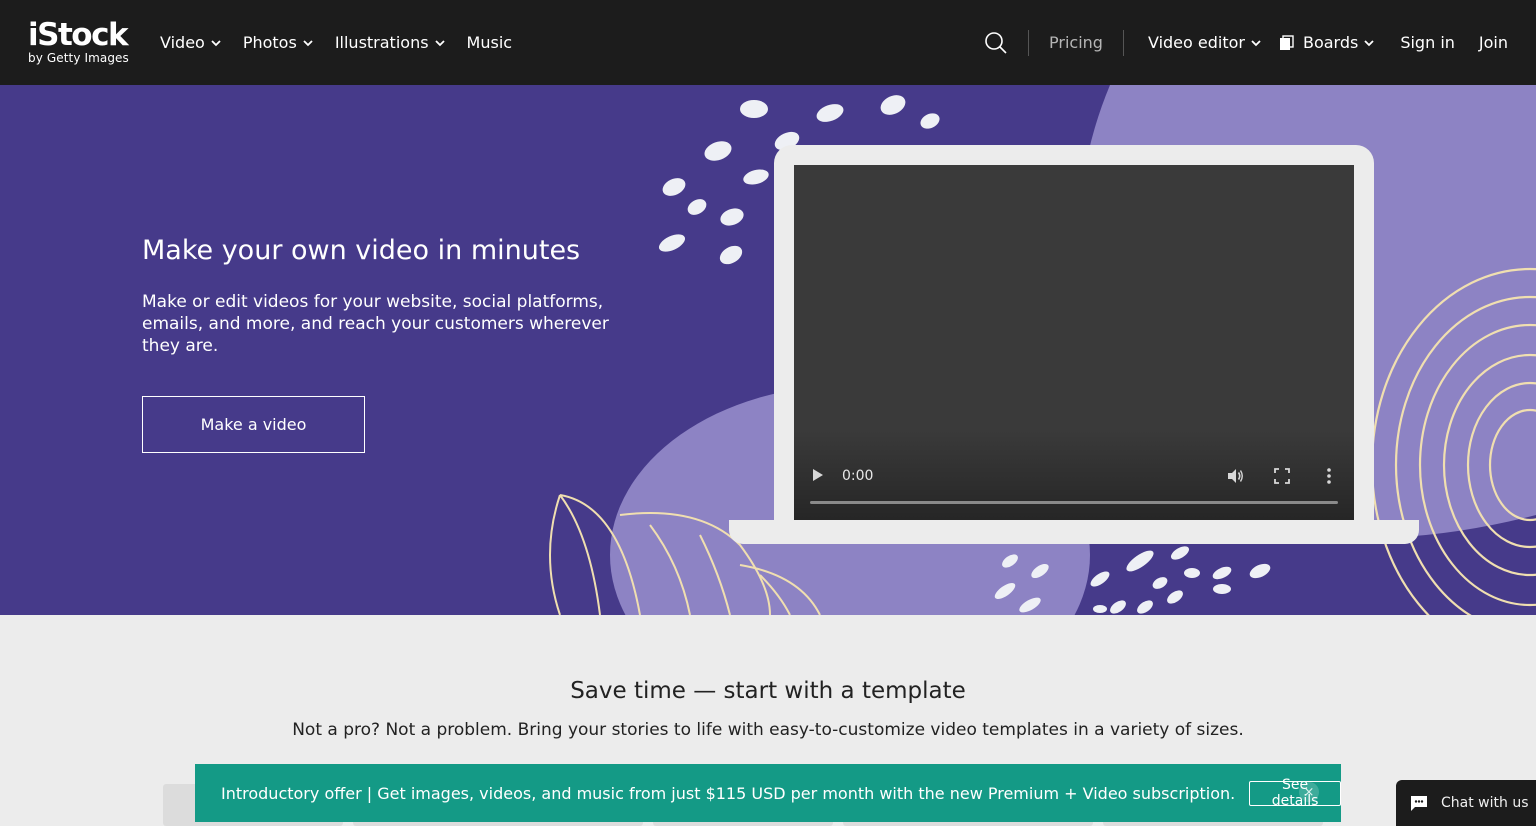 The image size is (1536, 826). I want to click on make-a-video-button: Make a video, so click(253, 424).